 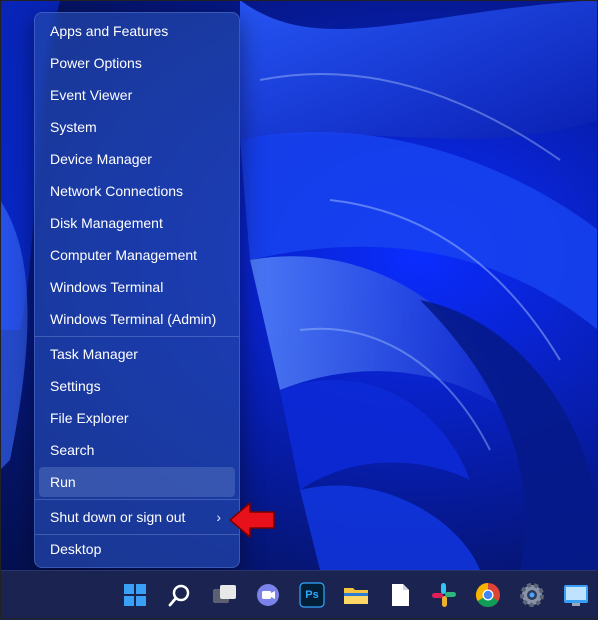 I want to click on menu-item-windows-terminal: Windows Terminal, so click(x=137, y=287).